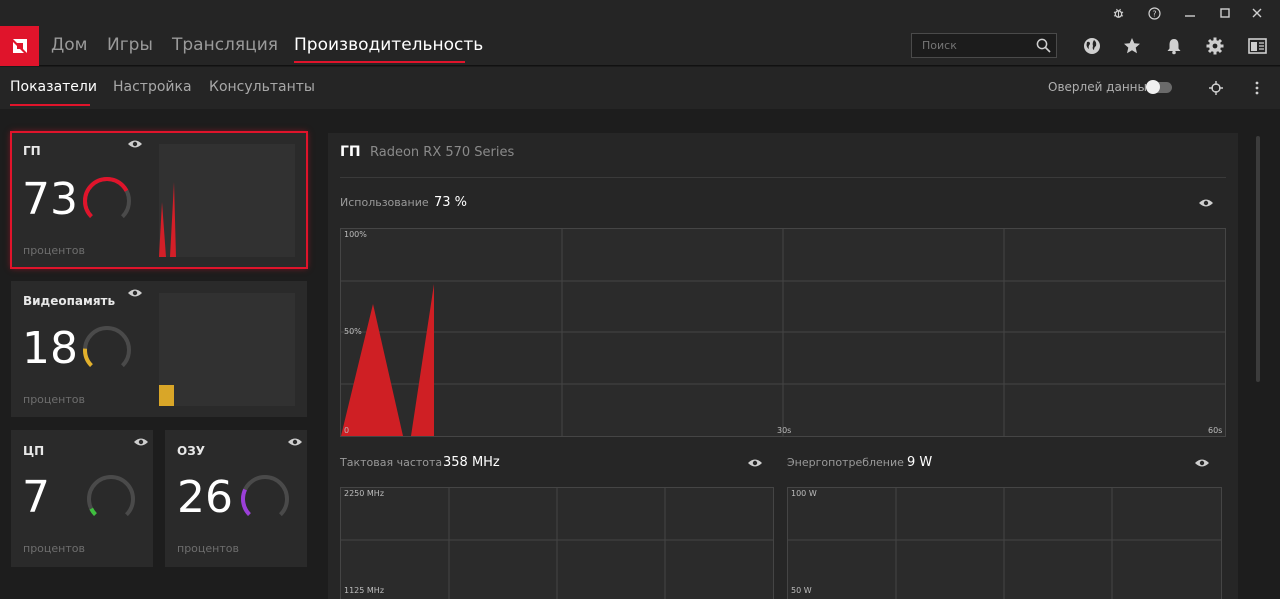 The height and width of the screenshot is (599, 1280). I want to click on gpu-mini-graph, so click(227, 200).